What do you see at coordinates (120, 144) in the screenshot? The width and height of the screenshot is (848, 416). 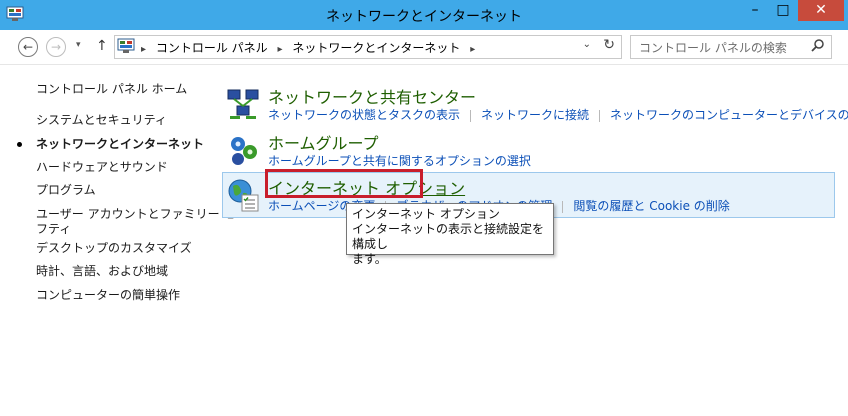 I see `sidebar-item-network-internet: ネットワークとインターネット` at bounding box center [120, 144].